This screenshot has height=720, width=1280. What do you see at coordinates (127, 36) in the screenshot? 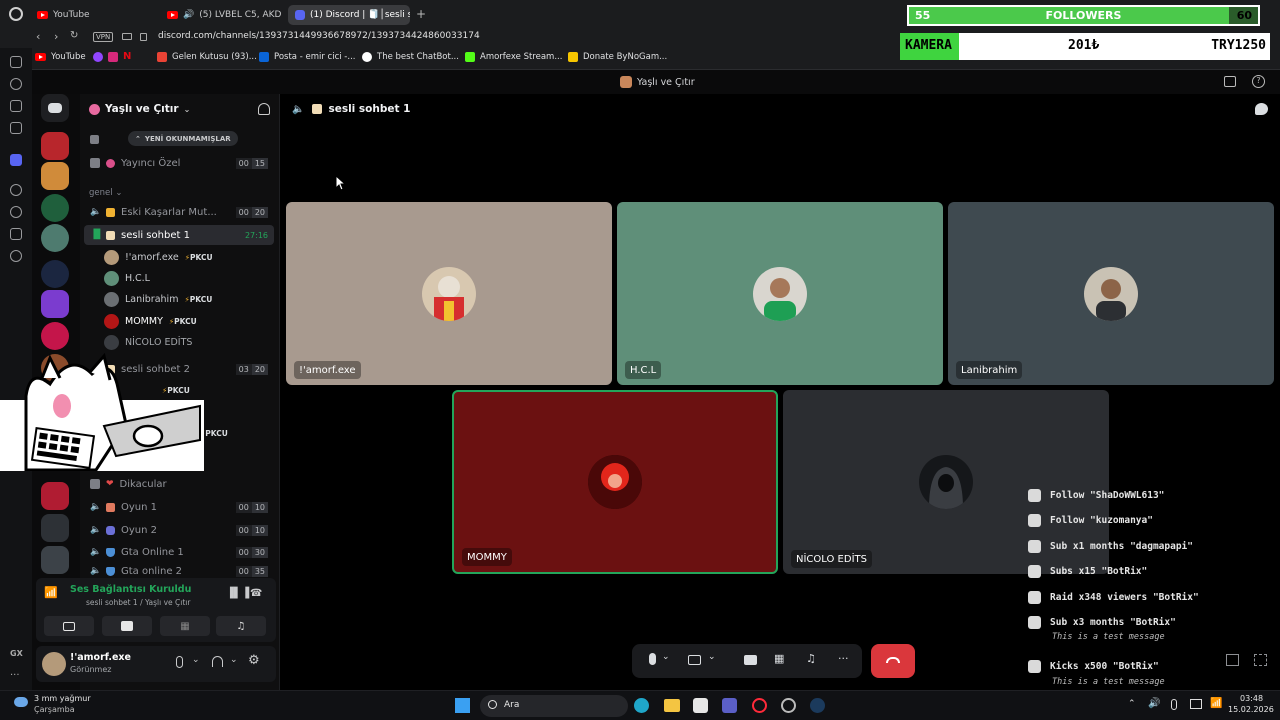
I see `camera-icon` at bounding box center [127, 36].